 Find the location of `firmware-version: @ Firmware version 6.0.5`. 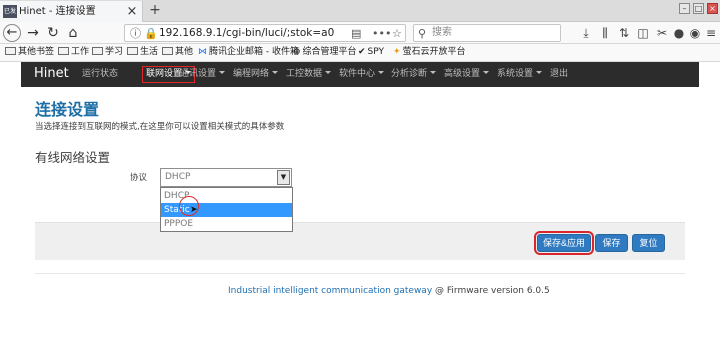

firmware-version: @ Firmware version 6.0.5 is located at coordinates (492, 291).